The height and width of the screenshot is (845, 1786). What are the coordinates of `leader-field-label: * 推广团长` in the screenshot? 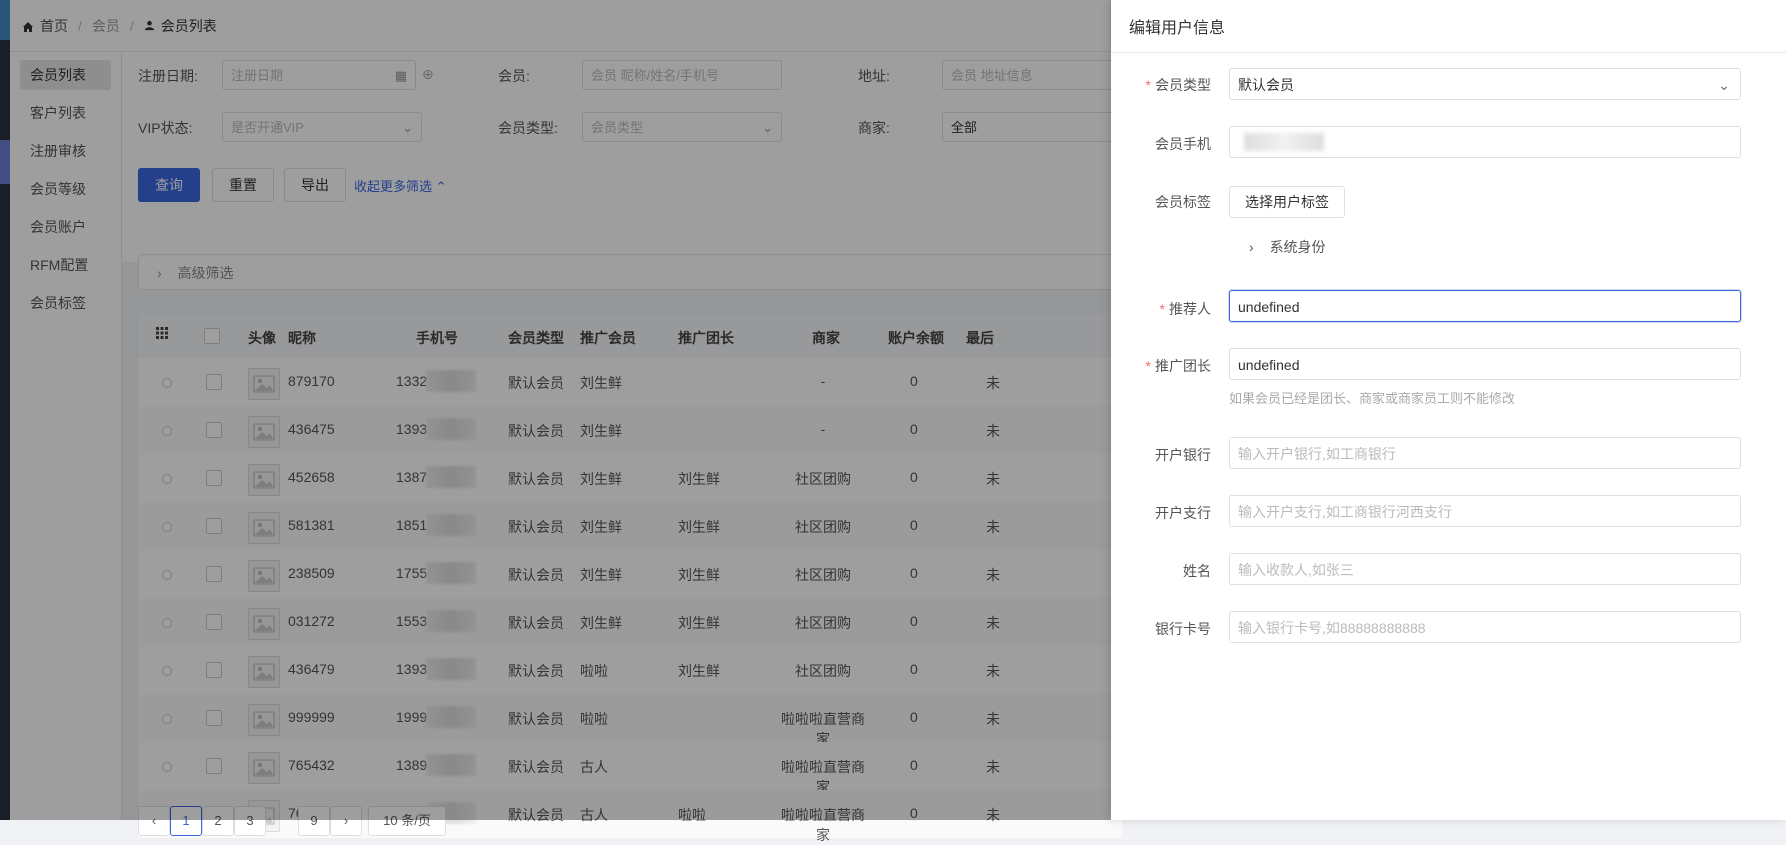 It's located at (1178, 366).